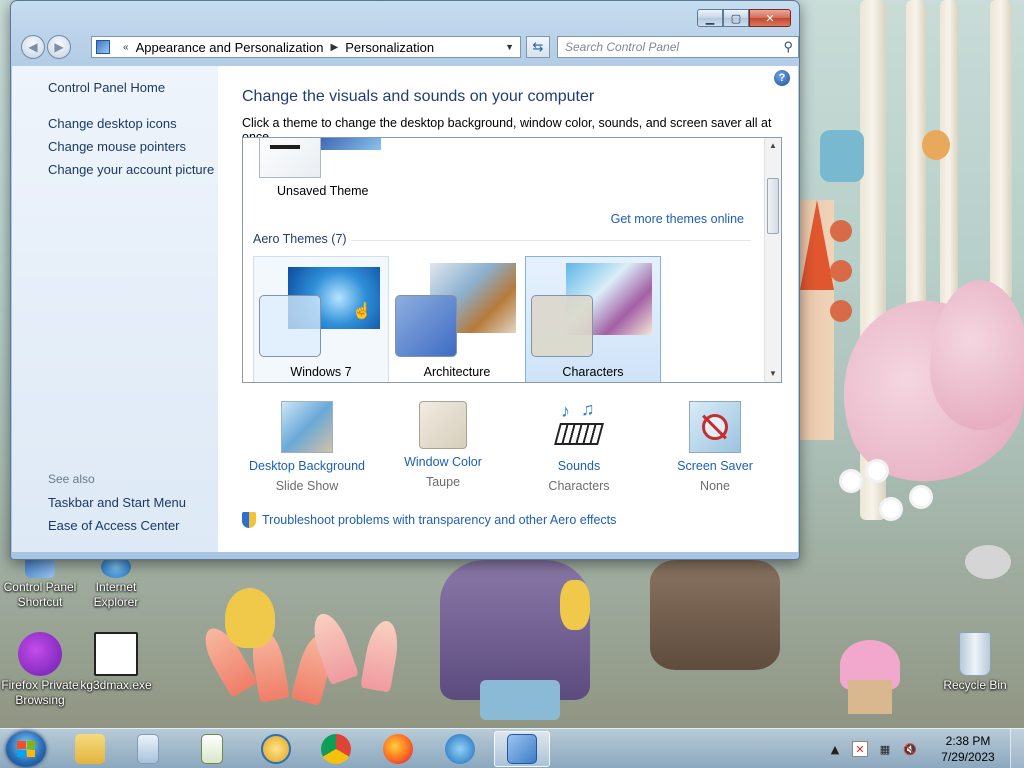  What do you see at coordinates (522, 749) in the screenshot?
I see `taskbar-control-panel` at bounding box center [522, 749].